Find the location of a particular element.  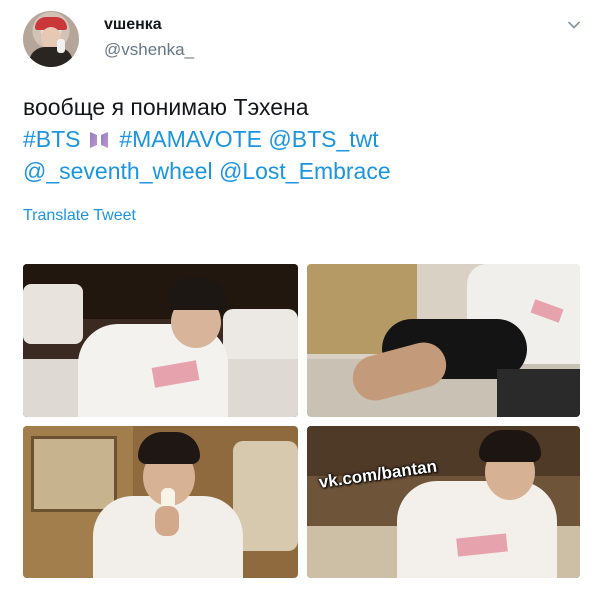

mention-seventh-wheel: @_seventh_wheel is located at coordinates (118, 171).